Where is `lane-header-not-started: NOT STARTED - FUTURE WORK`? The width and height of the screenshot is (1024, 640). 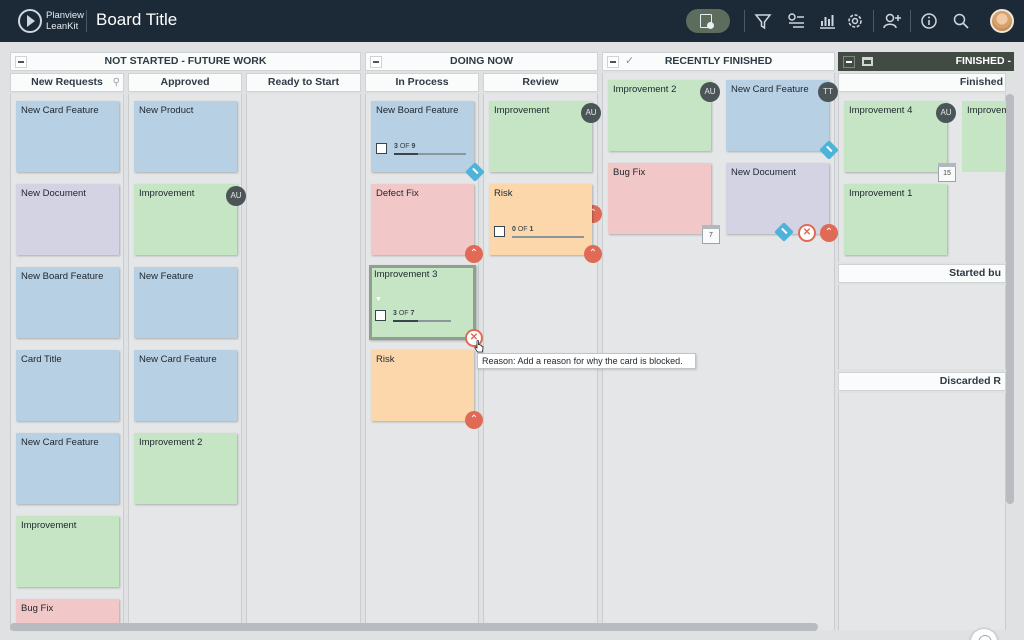
lane-header-not-started: NOT STARTED - FUTURE WORK is located at coordinates (185, 61).